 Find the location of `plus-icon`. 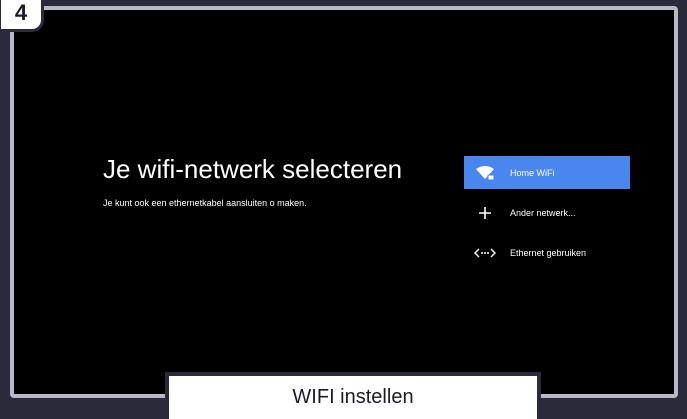

plus-icon is located at coordinates (485, 213).